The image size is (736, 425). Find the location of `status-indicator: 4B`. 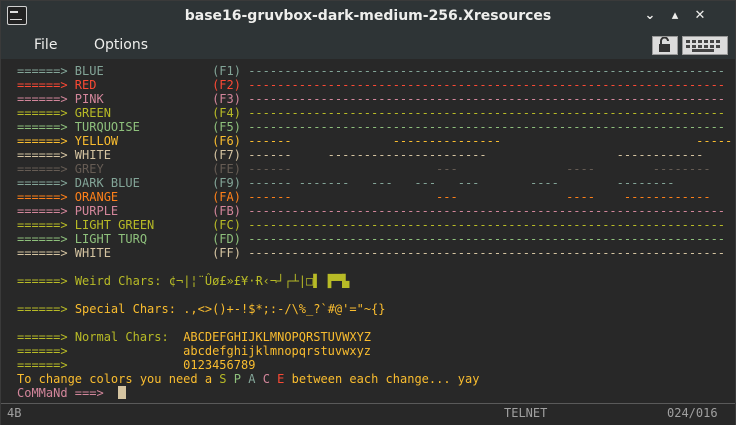

status-indicator: 4B is located at coordinates (14, 413).